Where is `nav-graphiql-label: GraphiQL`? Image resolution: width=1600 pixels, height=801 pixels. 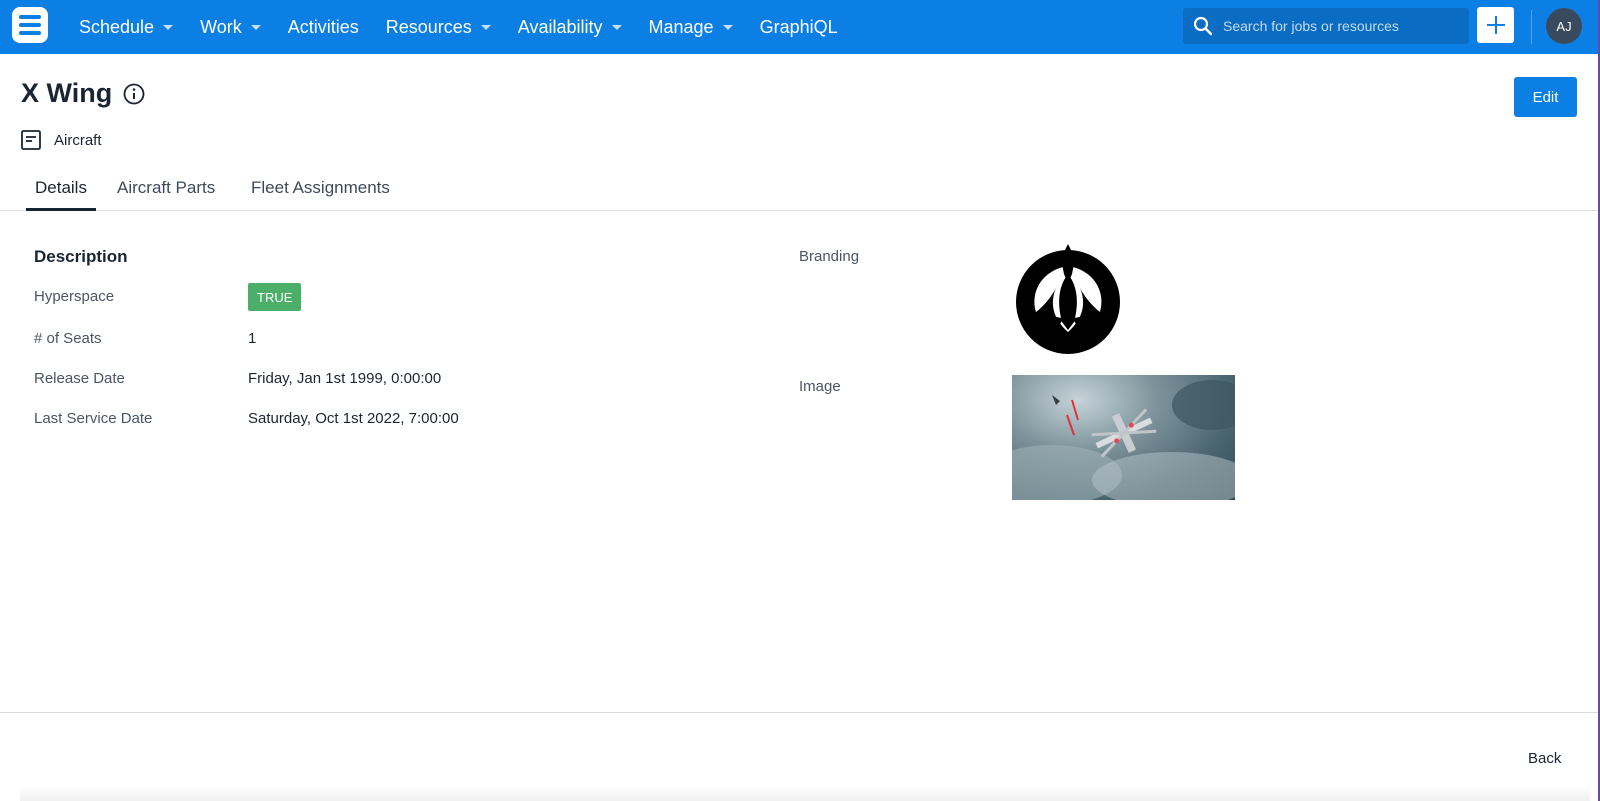
nav-graphiql-label: GraphiQL is located at coordinates (798, 26).